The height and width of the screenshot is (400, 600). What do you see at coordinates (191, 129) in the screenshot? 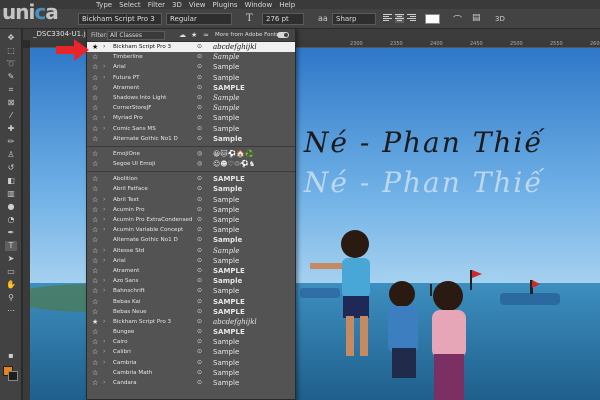
I see `font-list-item: ☆ › Comic Sans MS ⊙ Sample` at bounding box center [191, 129].